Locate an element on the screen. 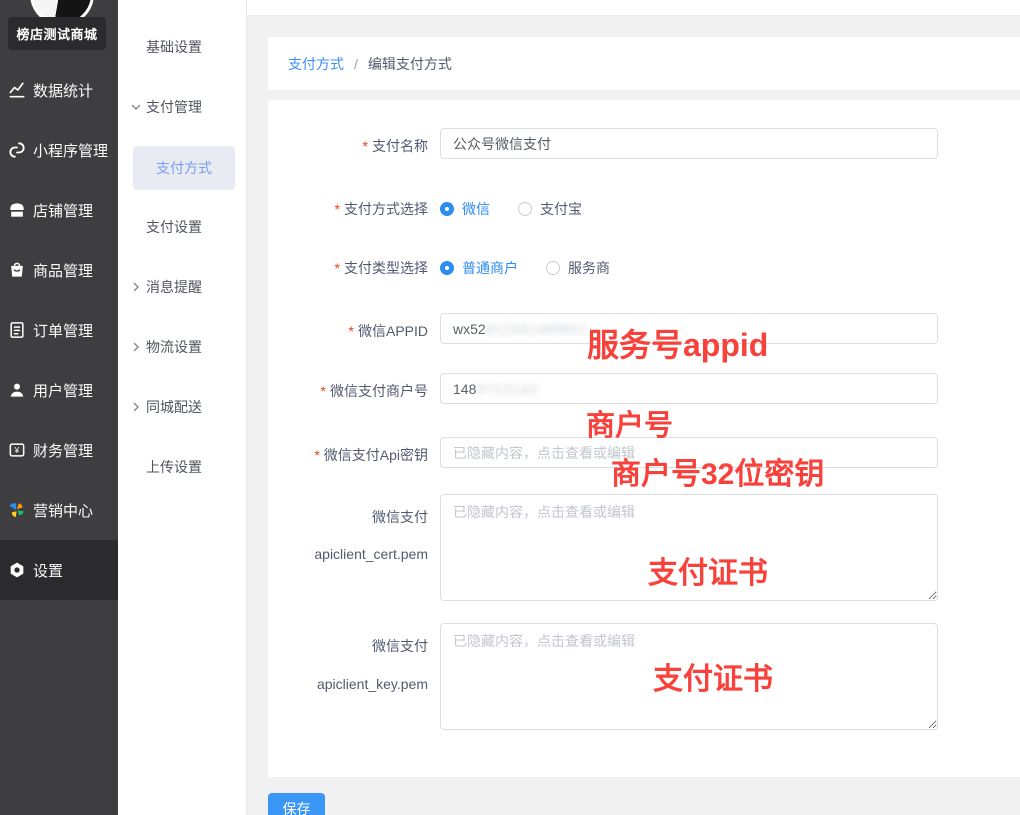 This screenshot has width=1020, height=815. submenu-item-label: 消息提醒 is located at coordinates (174, 287).